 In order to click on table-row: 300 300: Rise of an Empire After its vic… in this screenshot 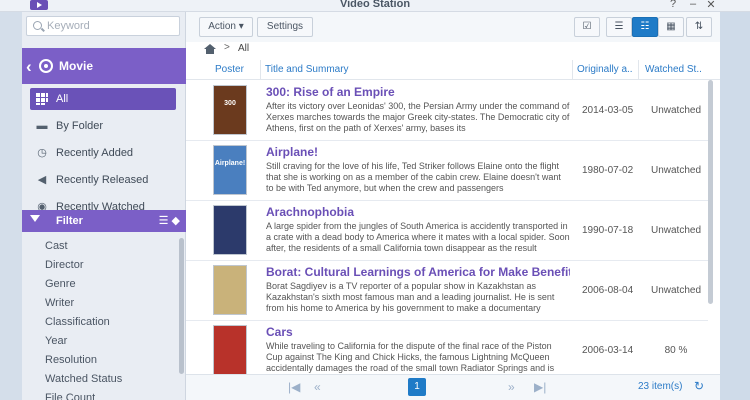, I will do `click(447, 111)`.